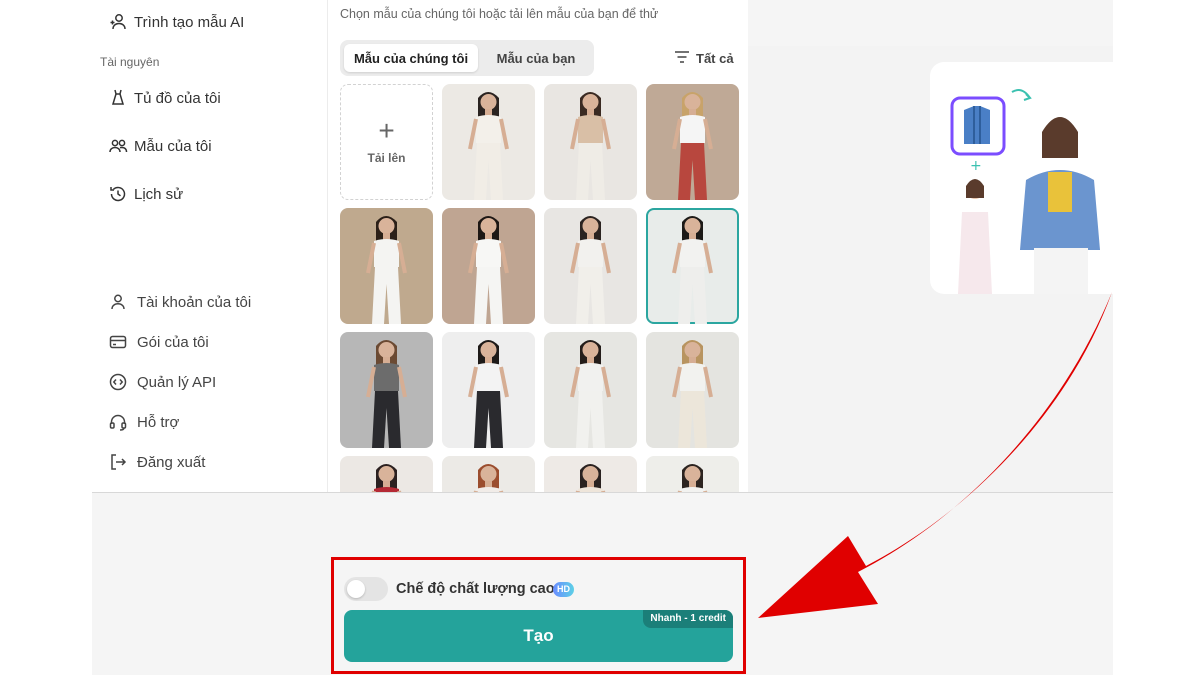 Image resolution: width=1200 pixels, height=675 pixels. What do you see at coordinates (536, 58) in the screenshot?
I see `tab-your-models: Mẫu của bạn` at bounding box center [536, 58].